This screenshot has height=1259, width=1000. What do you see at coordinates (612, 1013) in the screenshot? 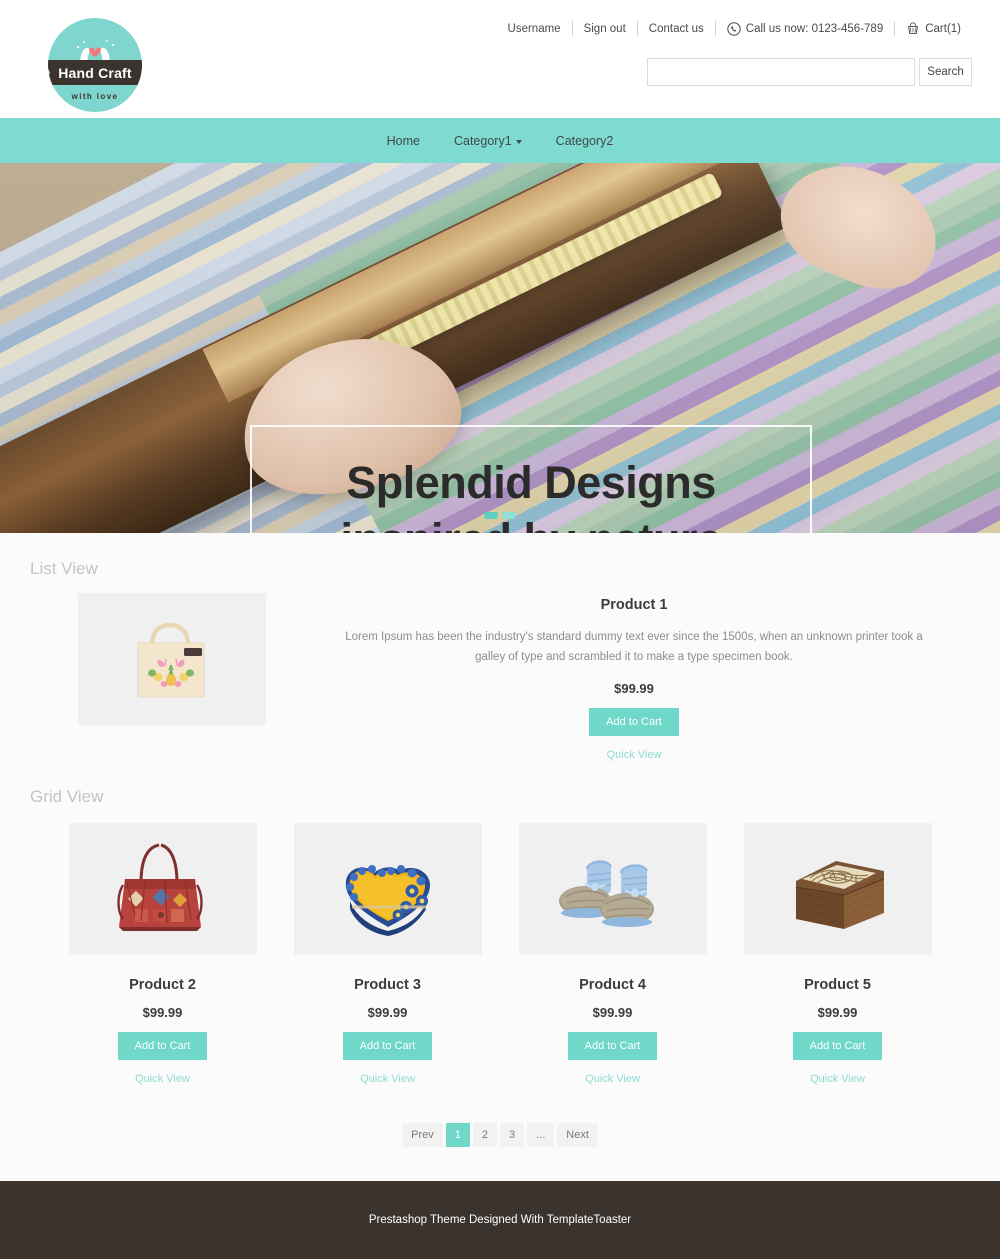
I see `product-4-price: $99.99` at bounding box center [612, 1013].